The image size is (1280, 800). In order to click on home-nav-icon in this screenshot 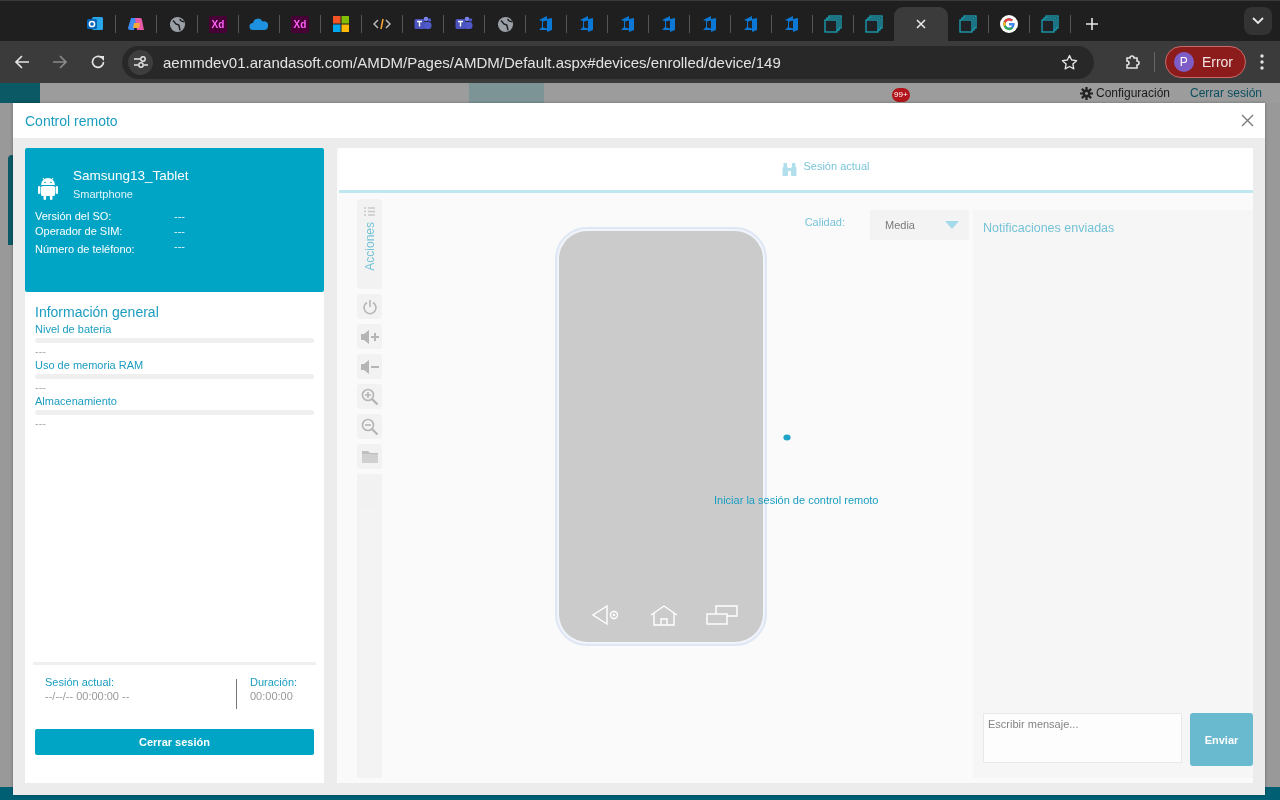, I will do `click(664, 615)`.